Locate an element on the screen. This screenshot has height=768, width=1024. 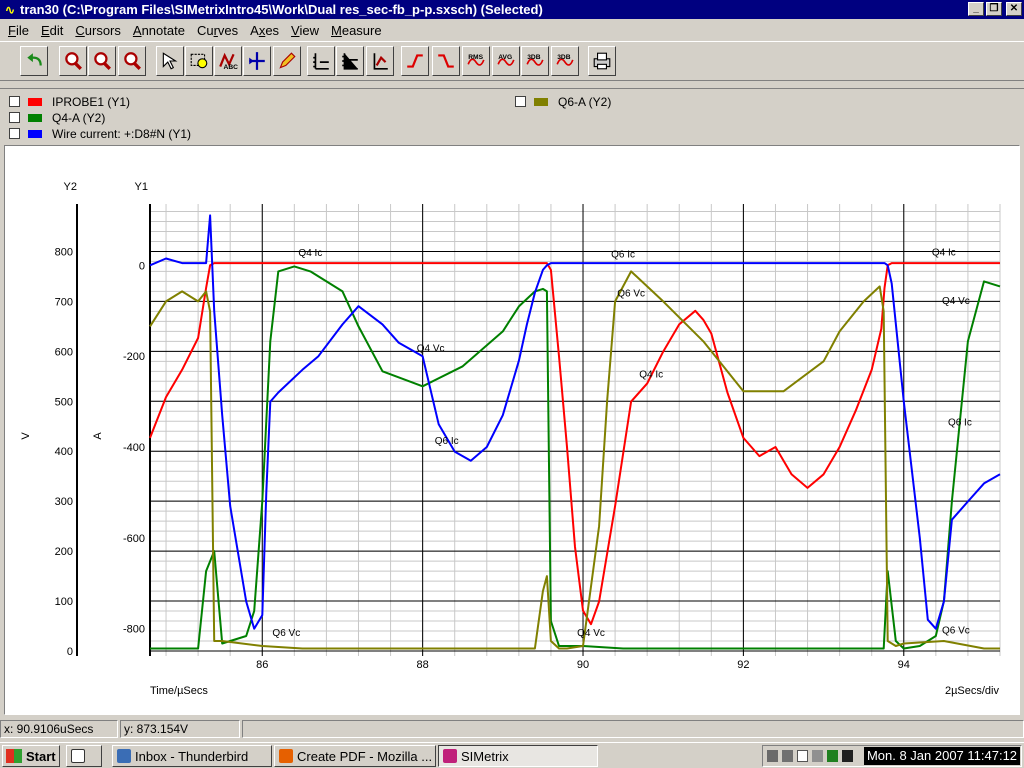
y2-tick-label: 400 is located at coordinates (64, 452).